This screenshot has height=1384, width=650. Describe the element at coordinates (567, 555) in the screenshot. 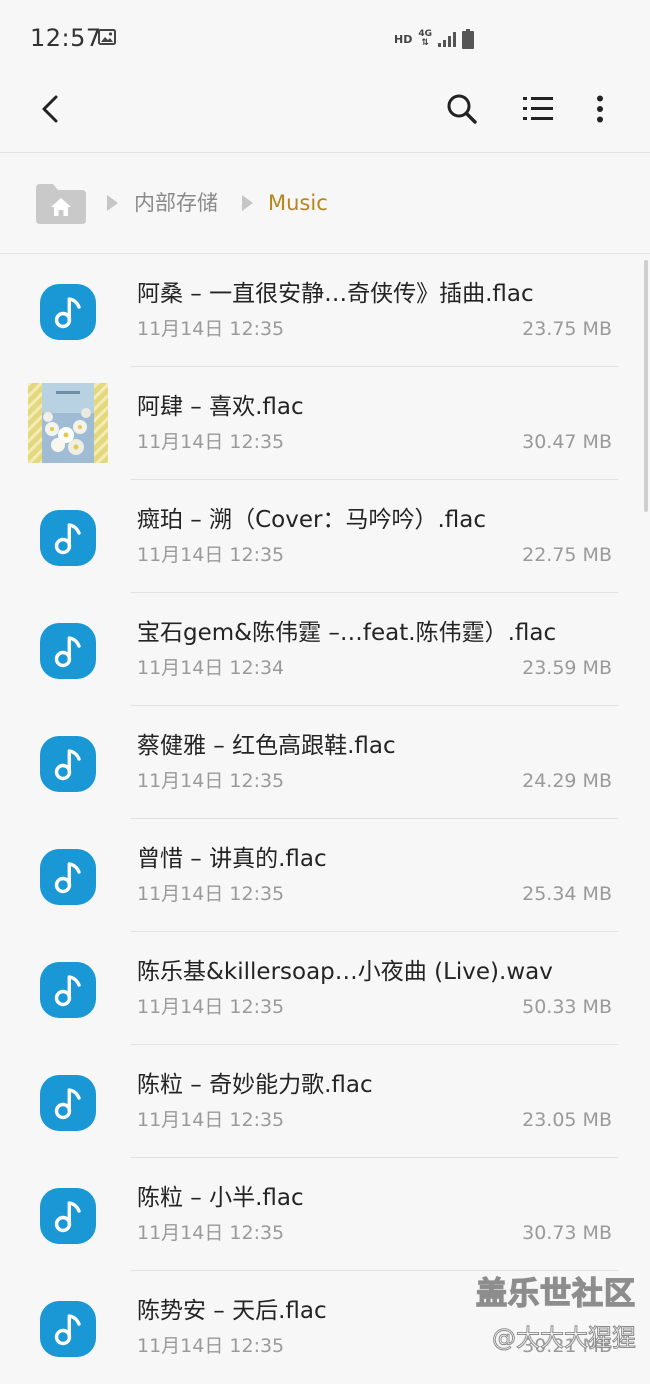

I see `file-size: 22.75 MB` at that location.